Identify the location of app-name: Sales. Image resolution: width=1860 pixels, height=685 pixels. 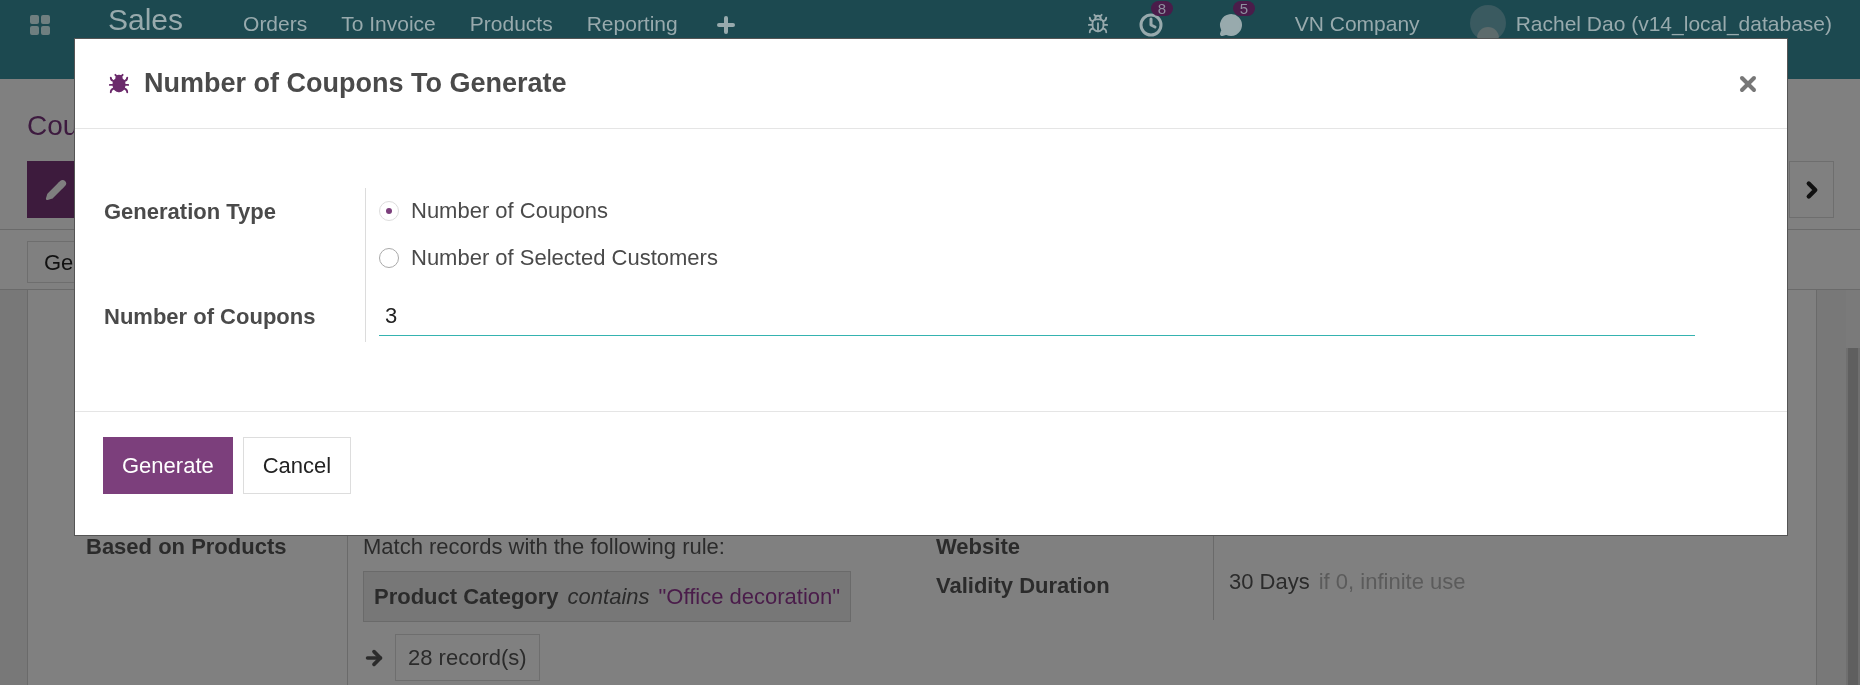
(146, 20).